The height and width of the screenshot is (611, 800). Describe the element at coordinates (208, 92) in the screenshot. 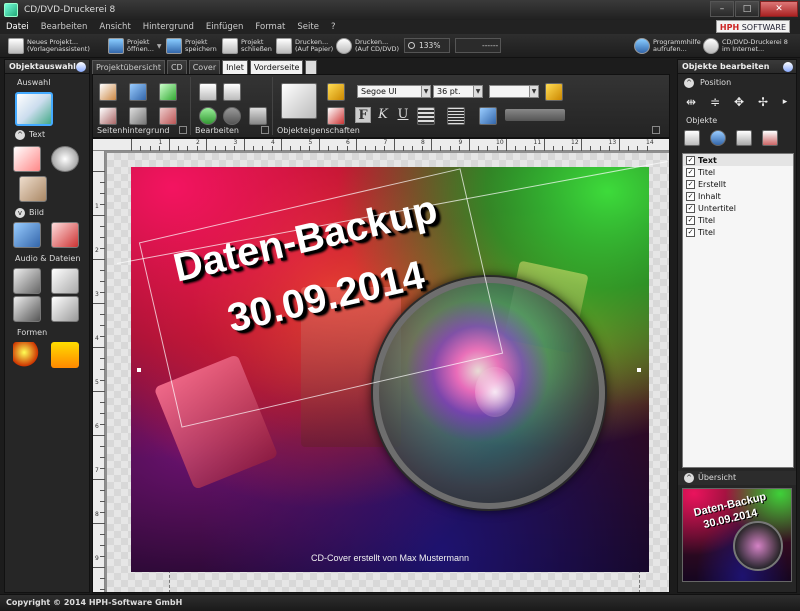

I see `copy-icon` at that location.